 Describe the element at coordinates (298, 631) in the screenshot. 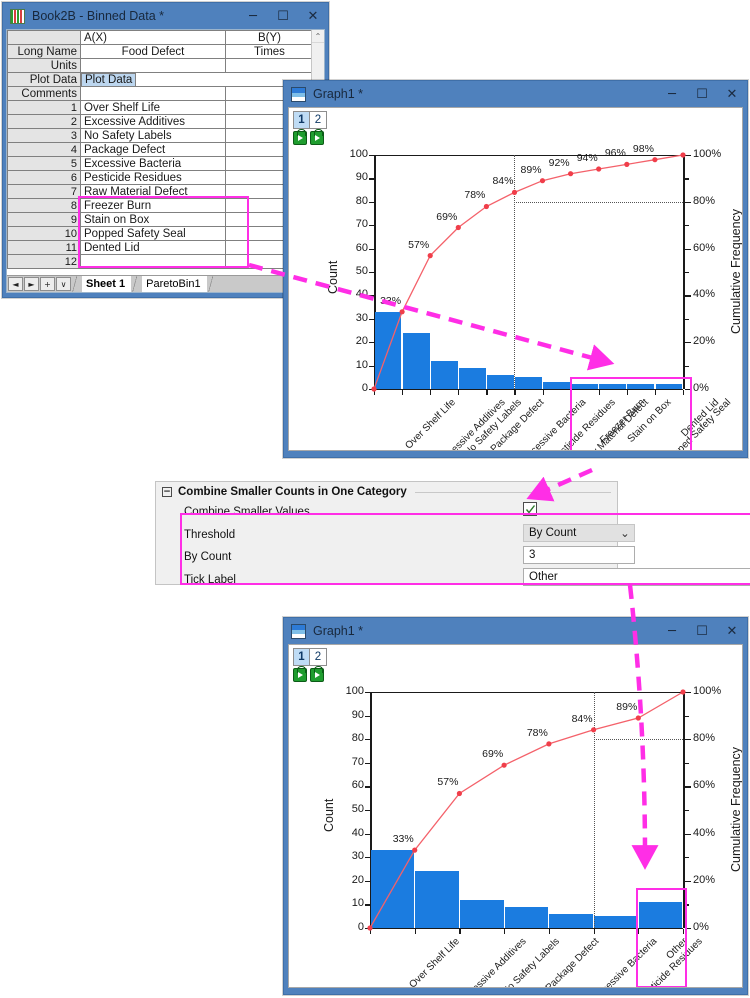

I see `graph-icon` at that location.